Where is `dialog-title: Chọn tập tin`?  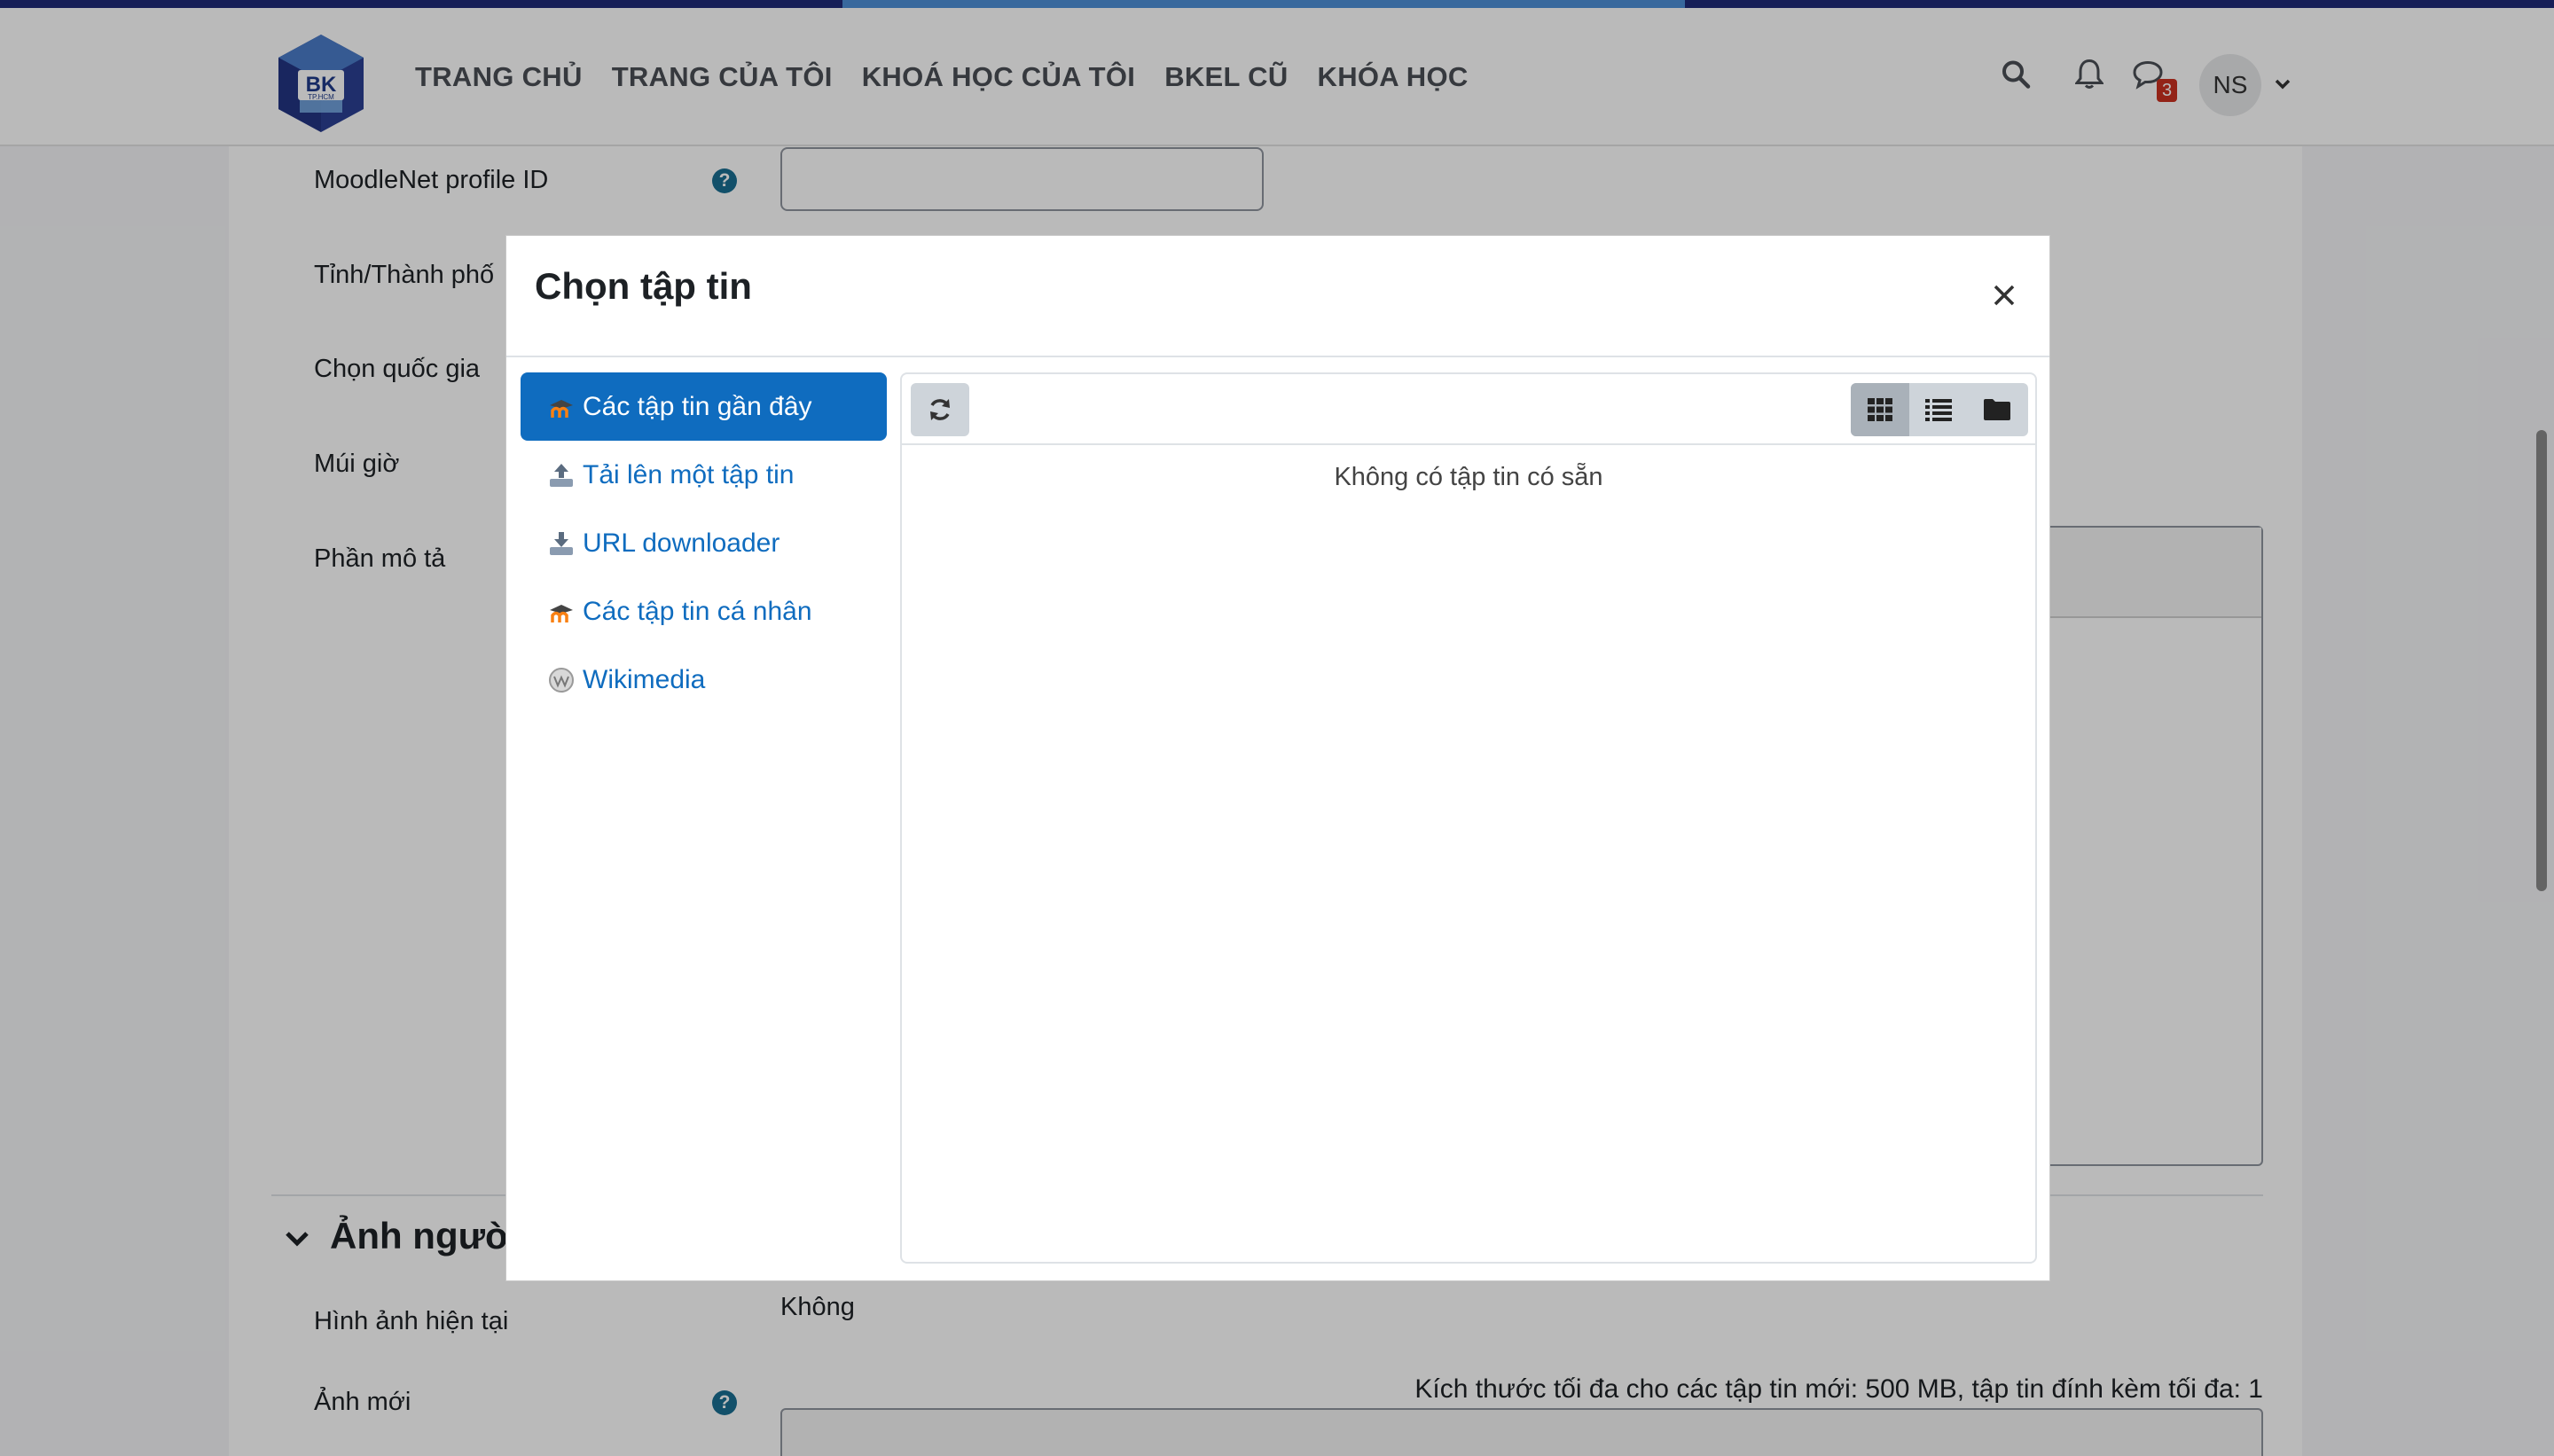 dialog-title: Chọn tập tin is located at coordinates (643, 286).